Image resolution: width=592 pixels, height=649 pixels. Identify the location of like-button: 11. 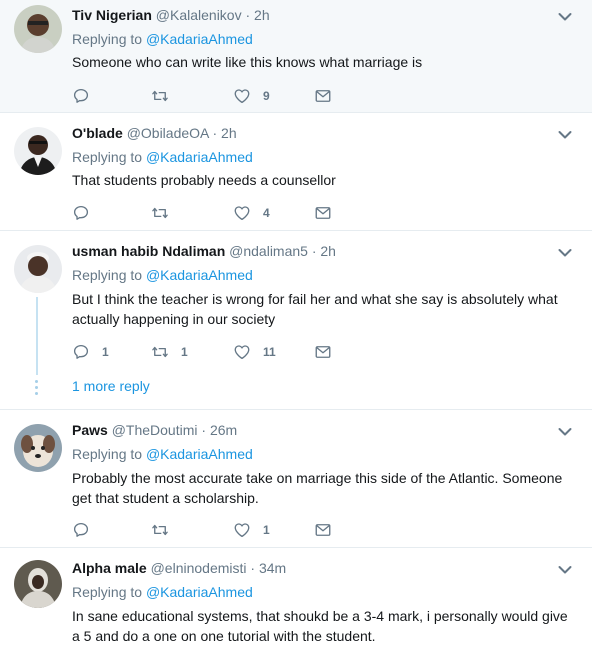
(254, 352).